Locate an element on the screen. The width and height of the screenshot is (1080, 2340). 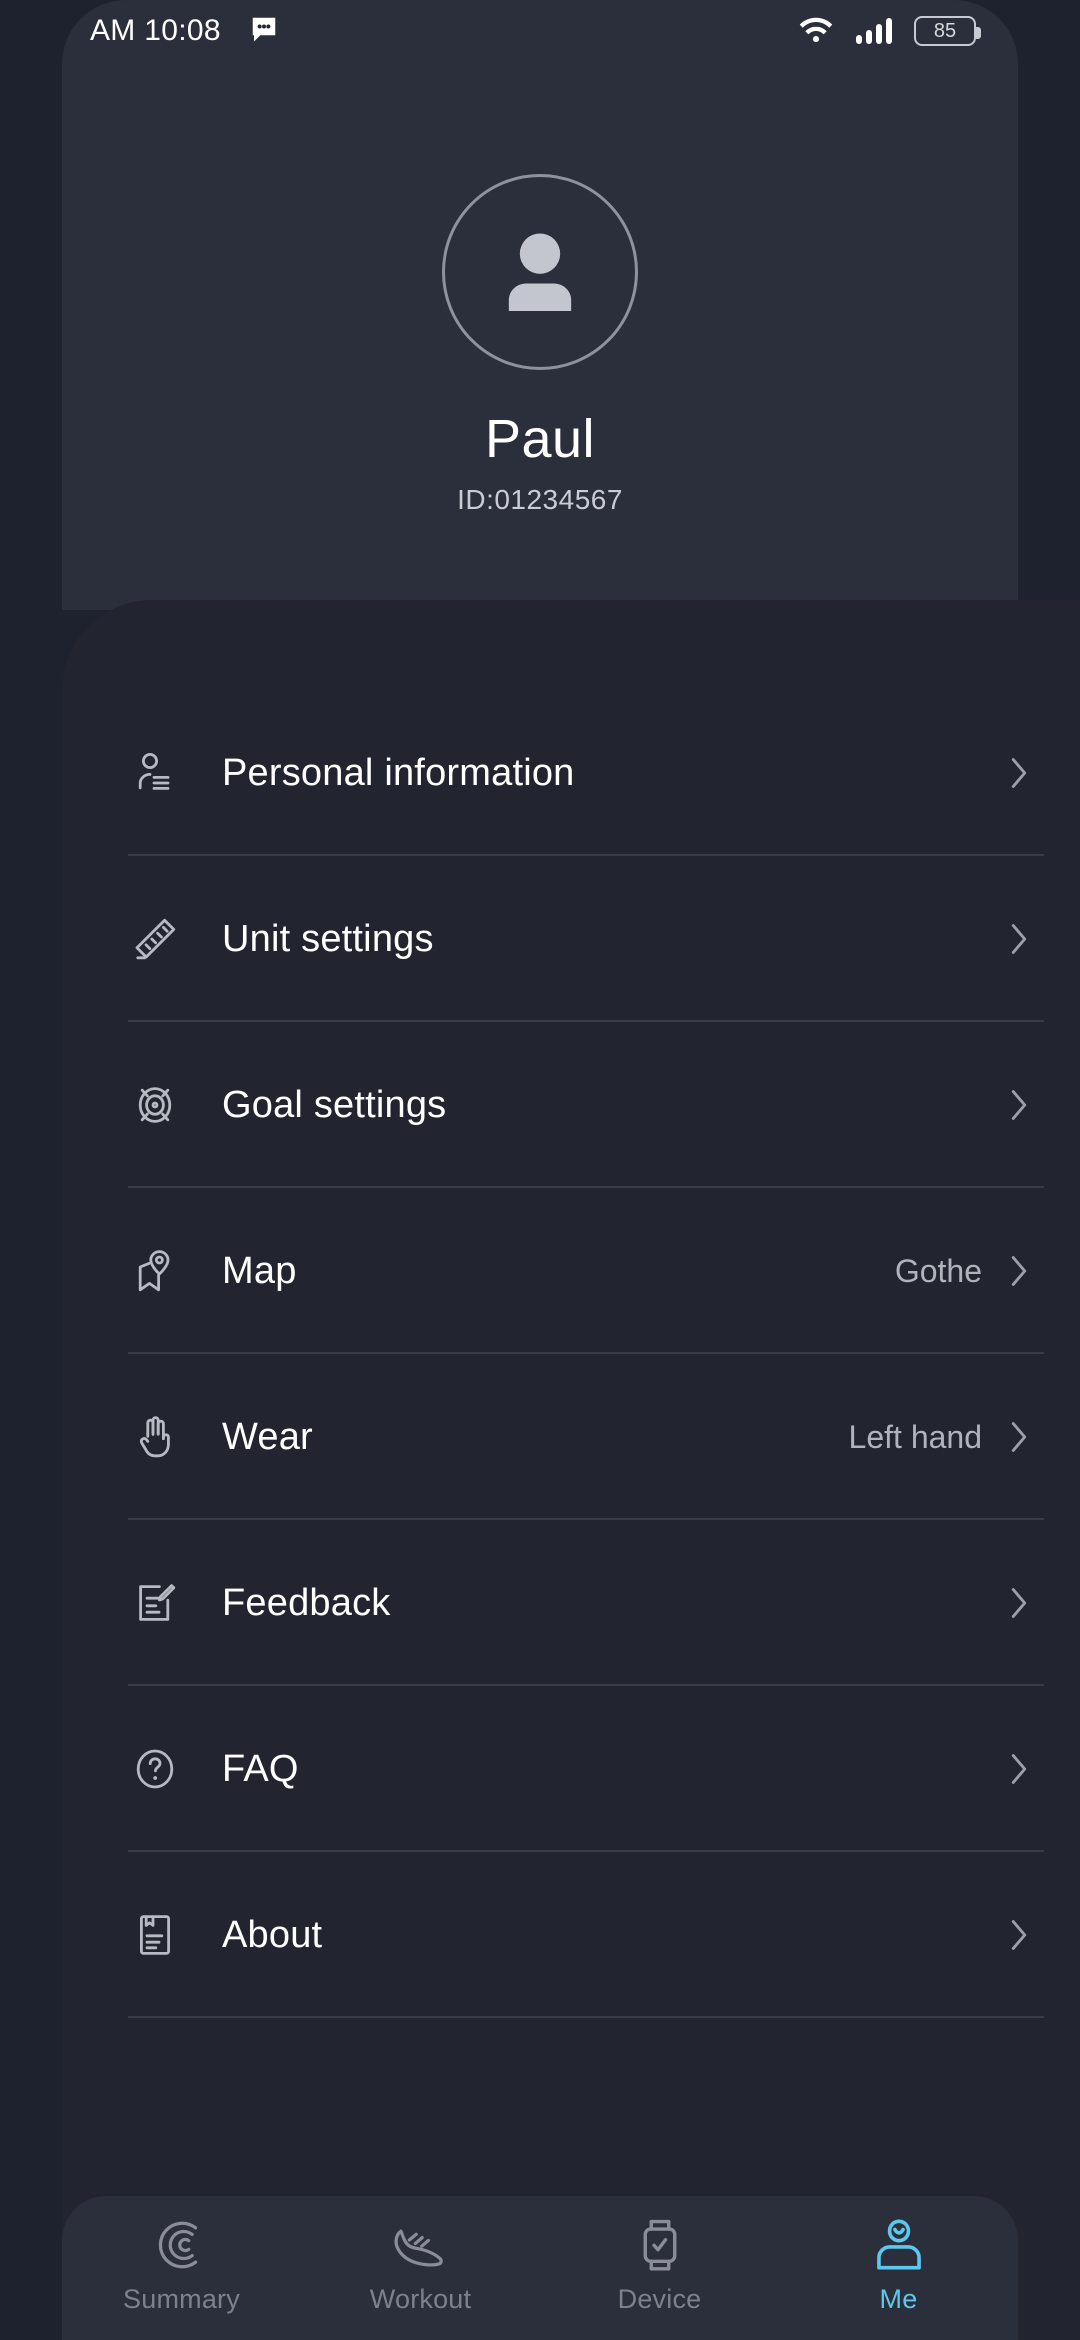
row-divider is located at coordinates (586, 2017).